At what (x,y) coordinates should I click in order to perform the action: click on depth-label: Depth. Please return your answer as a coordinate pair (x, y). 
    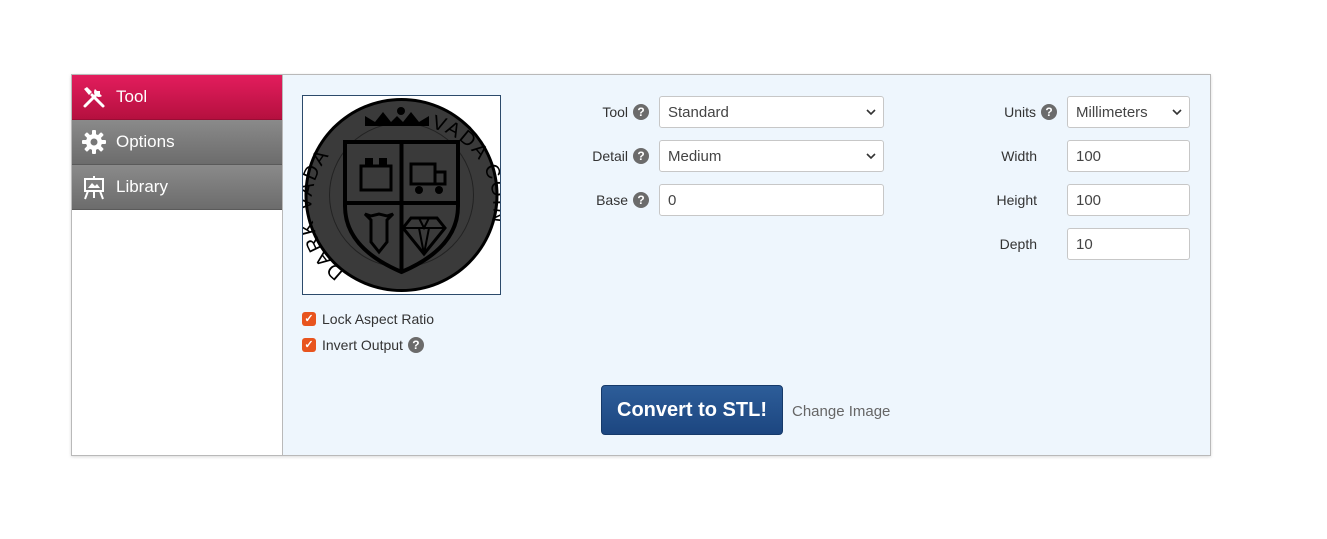
    Looking at the image, I should click on (1018, 244).